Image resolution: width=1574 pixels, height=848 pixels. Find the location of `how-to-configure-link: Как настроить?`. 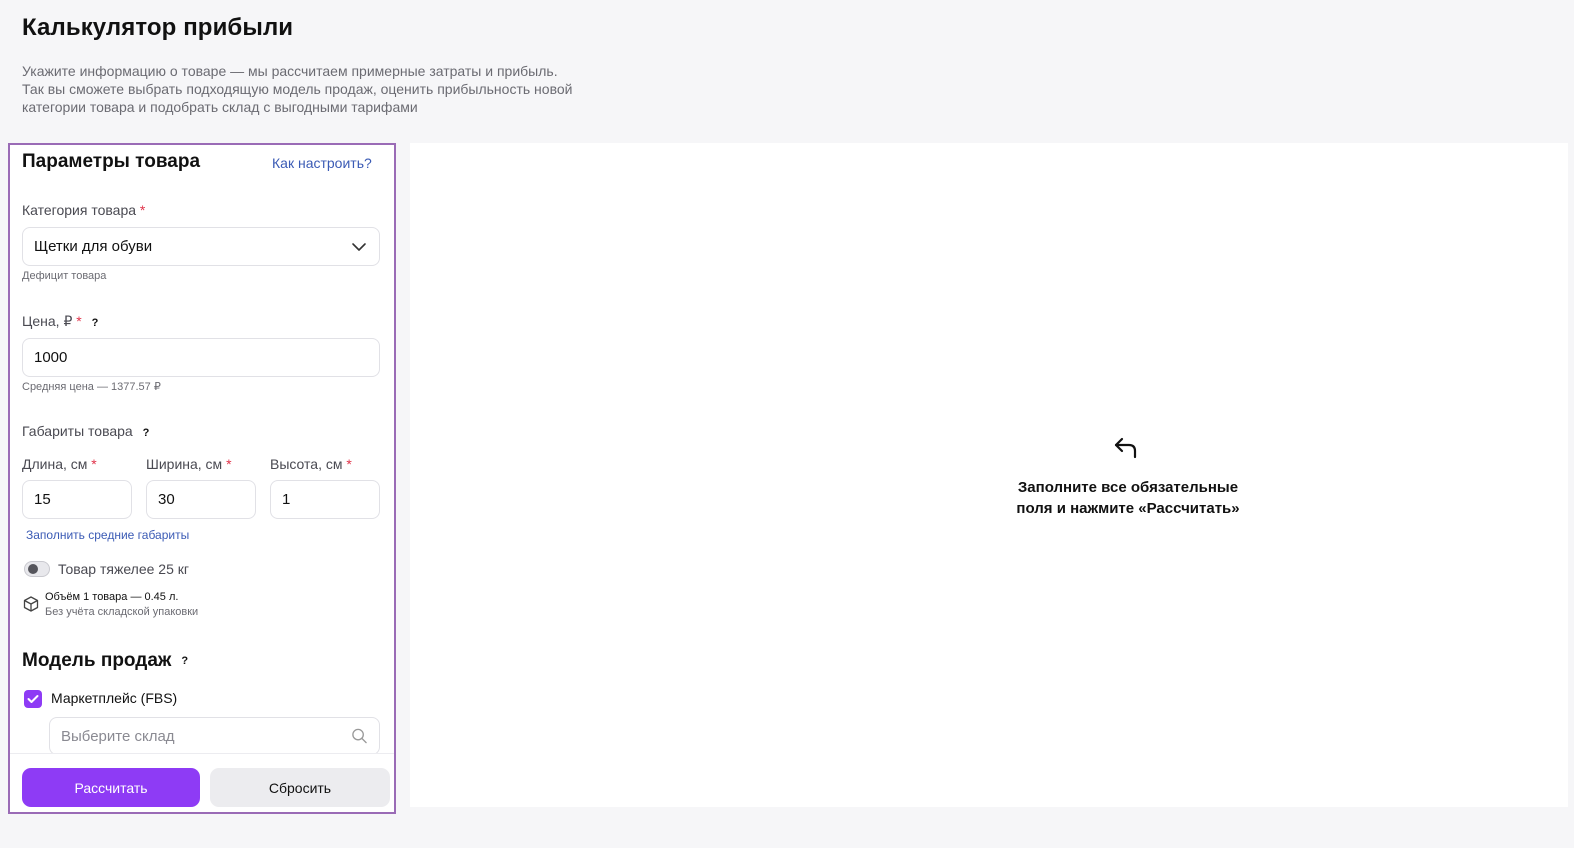

how-to-configure-link: Как настроить? is located at coordinates (322, 163).